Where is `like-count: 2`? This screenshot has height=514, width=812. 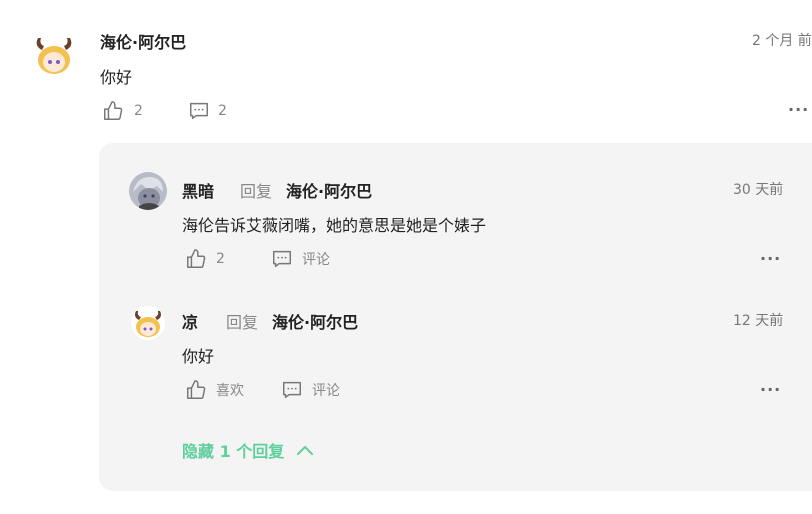 like-count: 2 is located at coordinates (138, 111).